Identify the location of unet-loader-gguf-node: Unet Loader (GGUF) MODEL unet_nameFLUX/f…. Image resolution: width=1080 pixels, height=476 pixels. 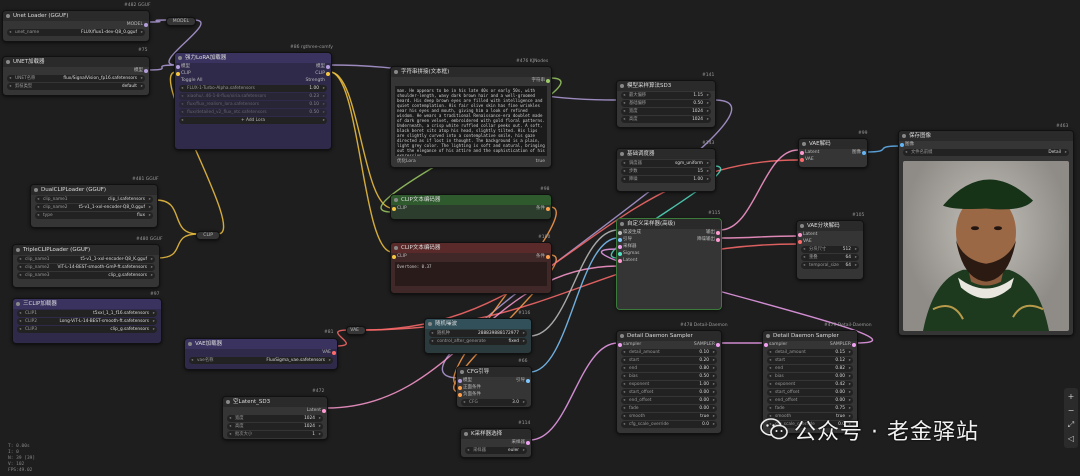
(76, 26).